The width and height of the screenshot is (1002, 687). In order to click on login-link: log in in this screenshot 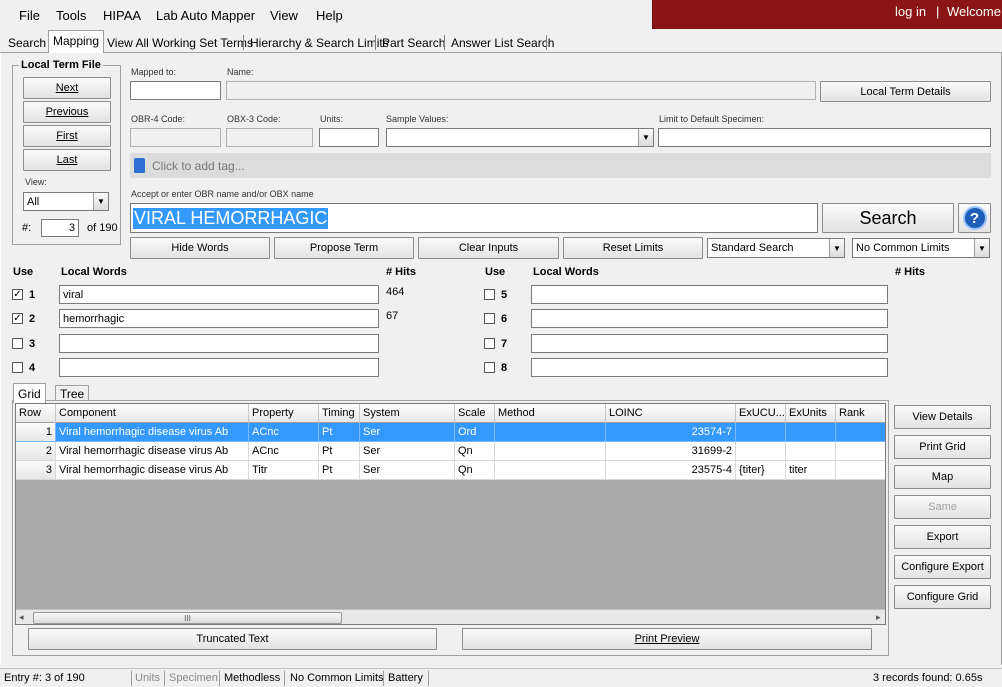, I will do `click(910, 11)`.